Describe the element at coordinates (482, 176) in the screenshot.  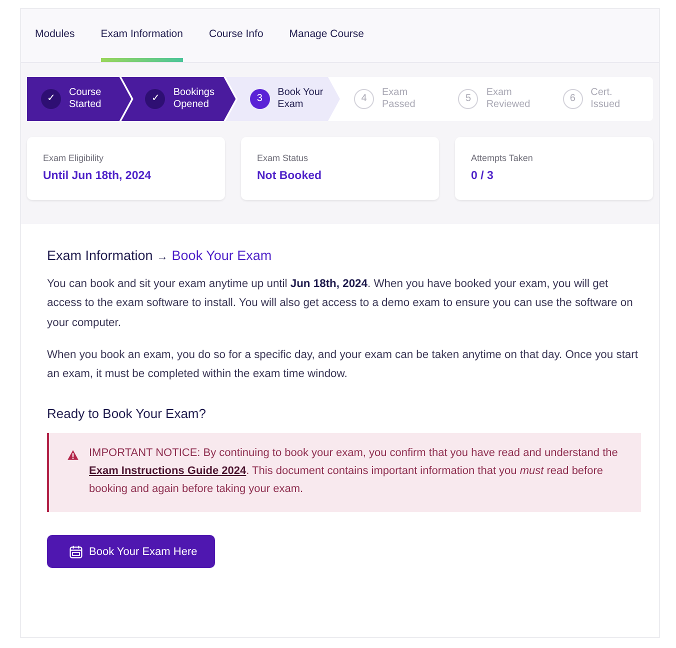
I see `stat-value: 0 / 3` at that location.